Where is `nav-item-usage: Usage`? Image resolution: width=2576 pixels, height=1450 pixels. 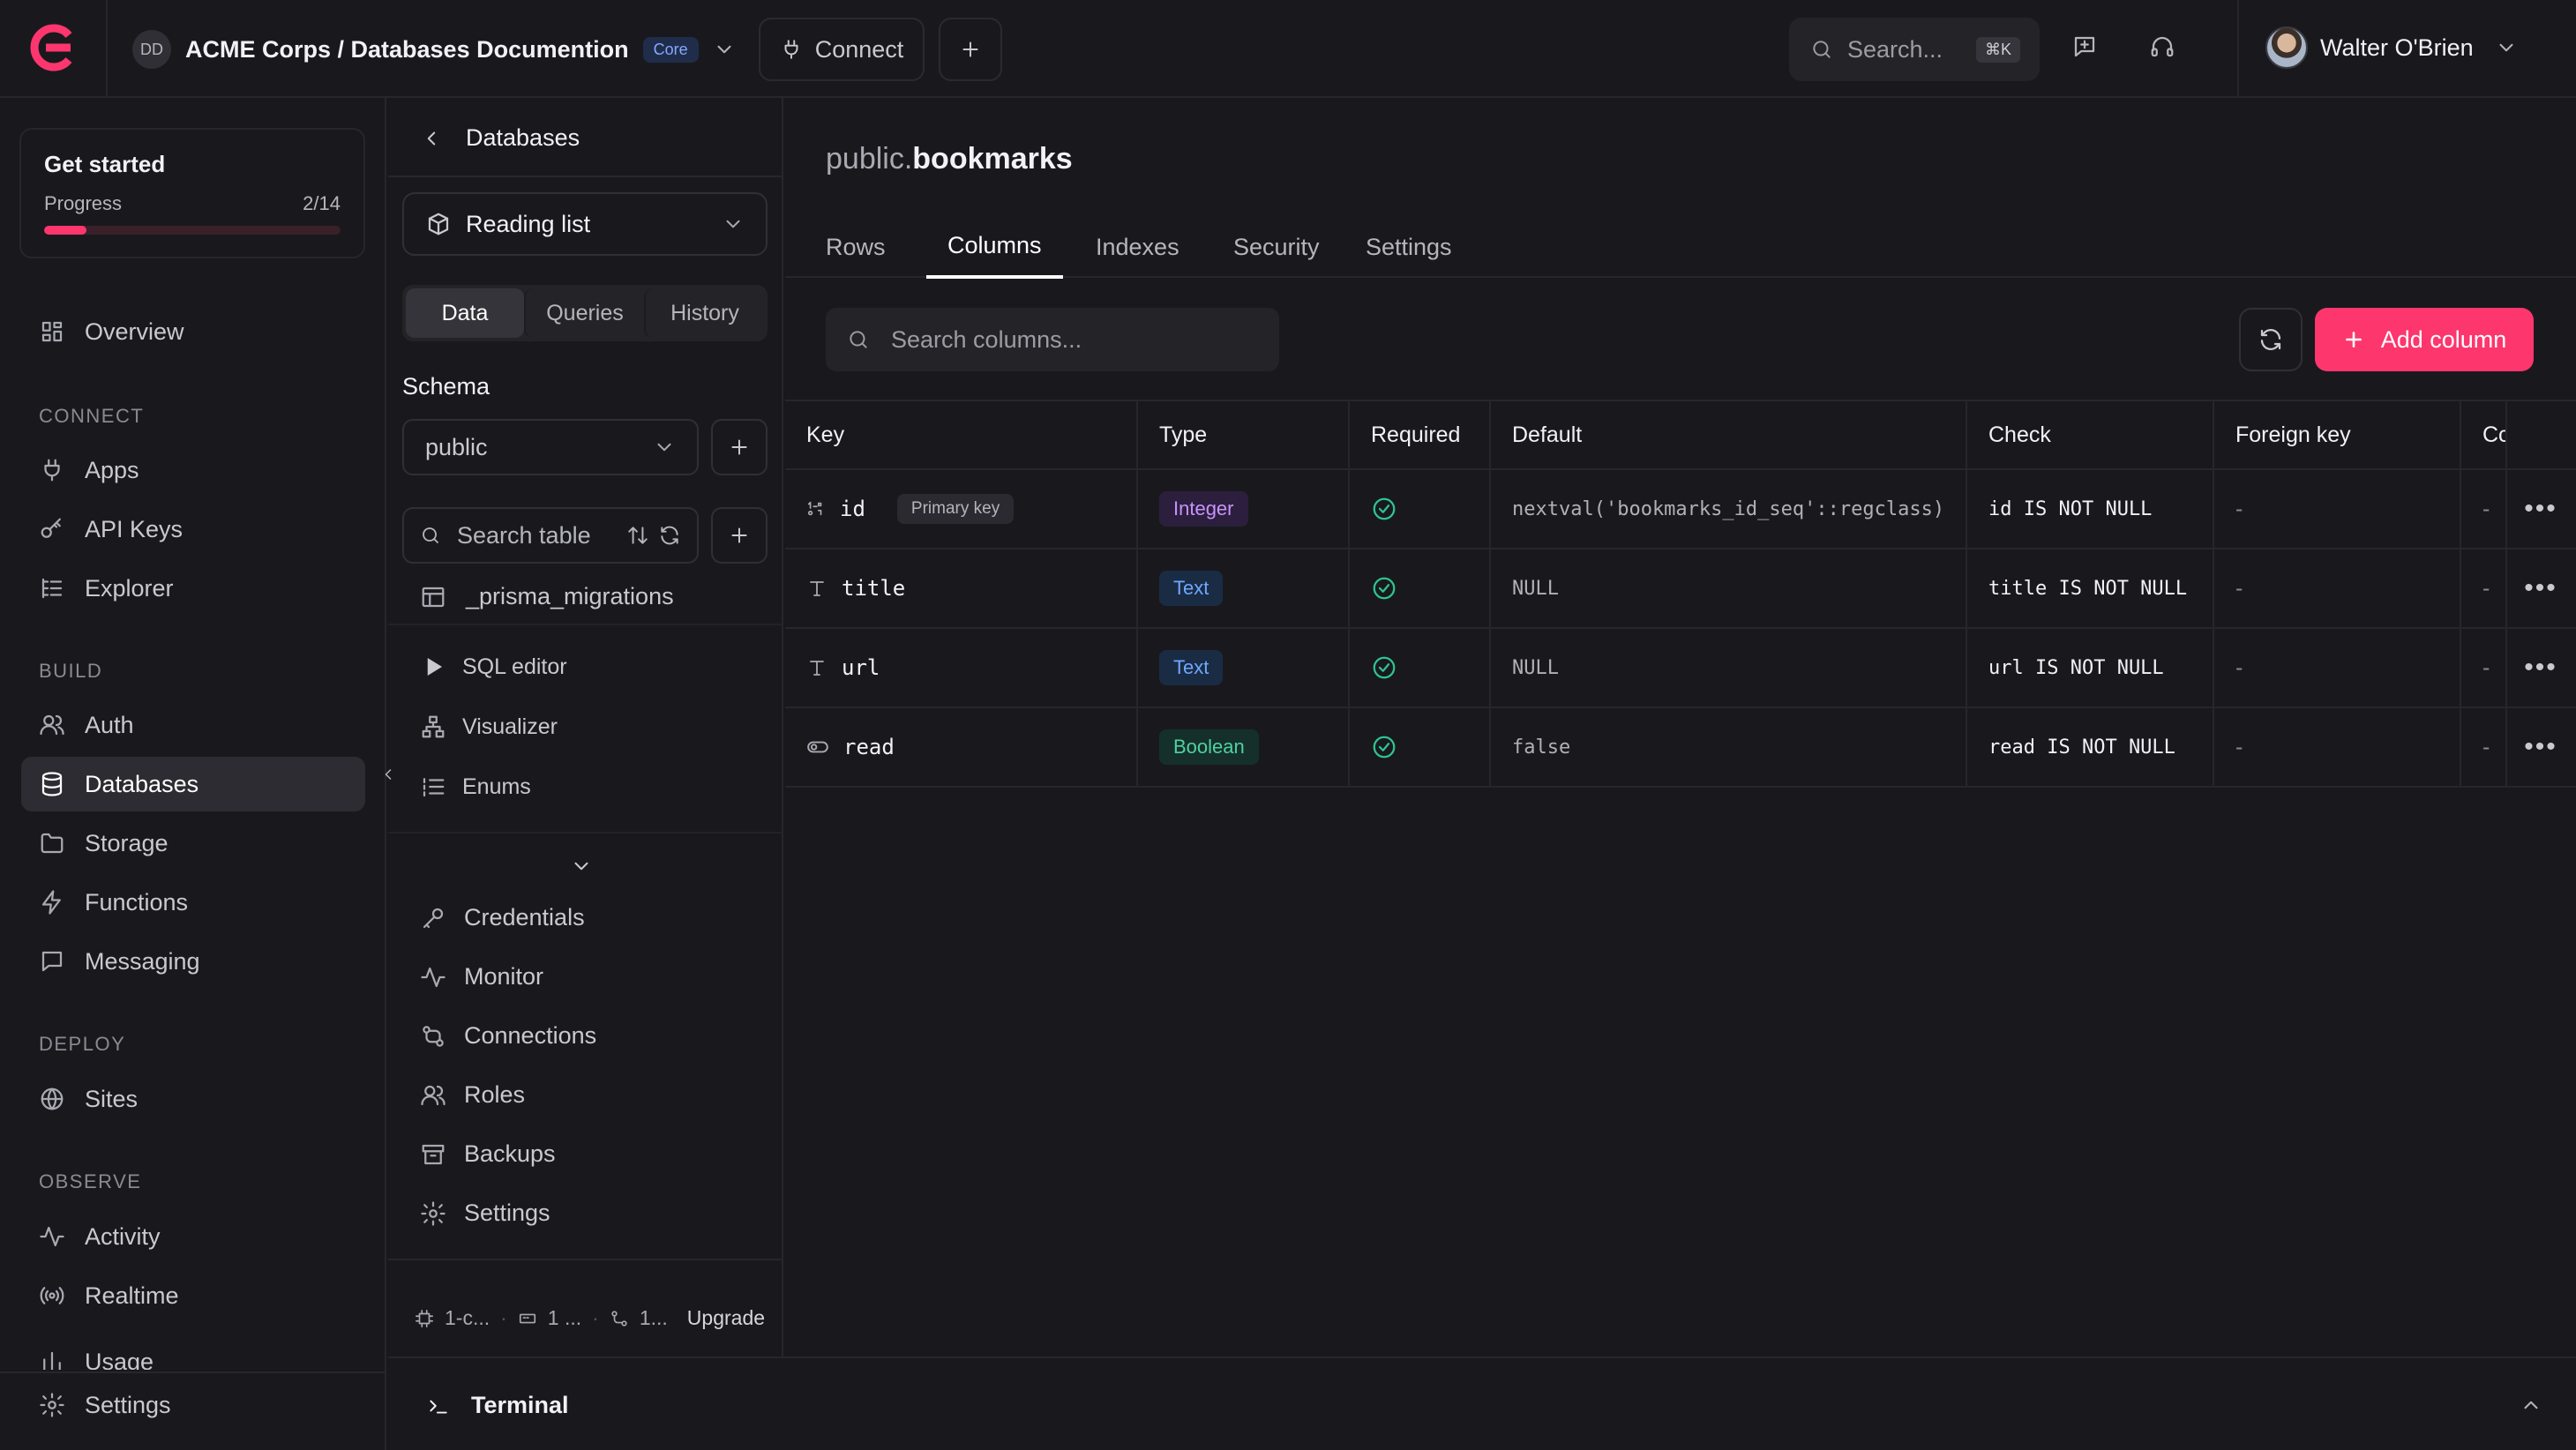
nav-item-usage: Usage is located at coordinates (193, 1360).